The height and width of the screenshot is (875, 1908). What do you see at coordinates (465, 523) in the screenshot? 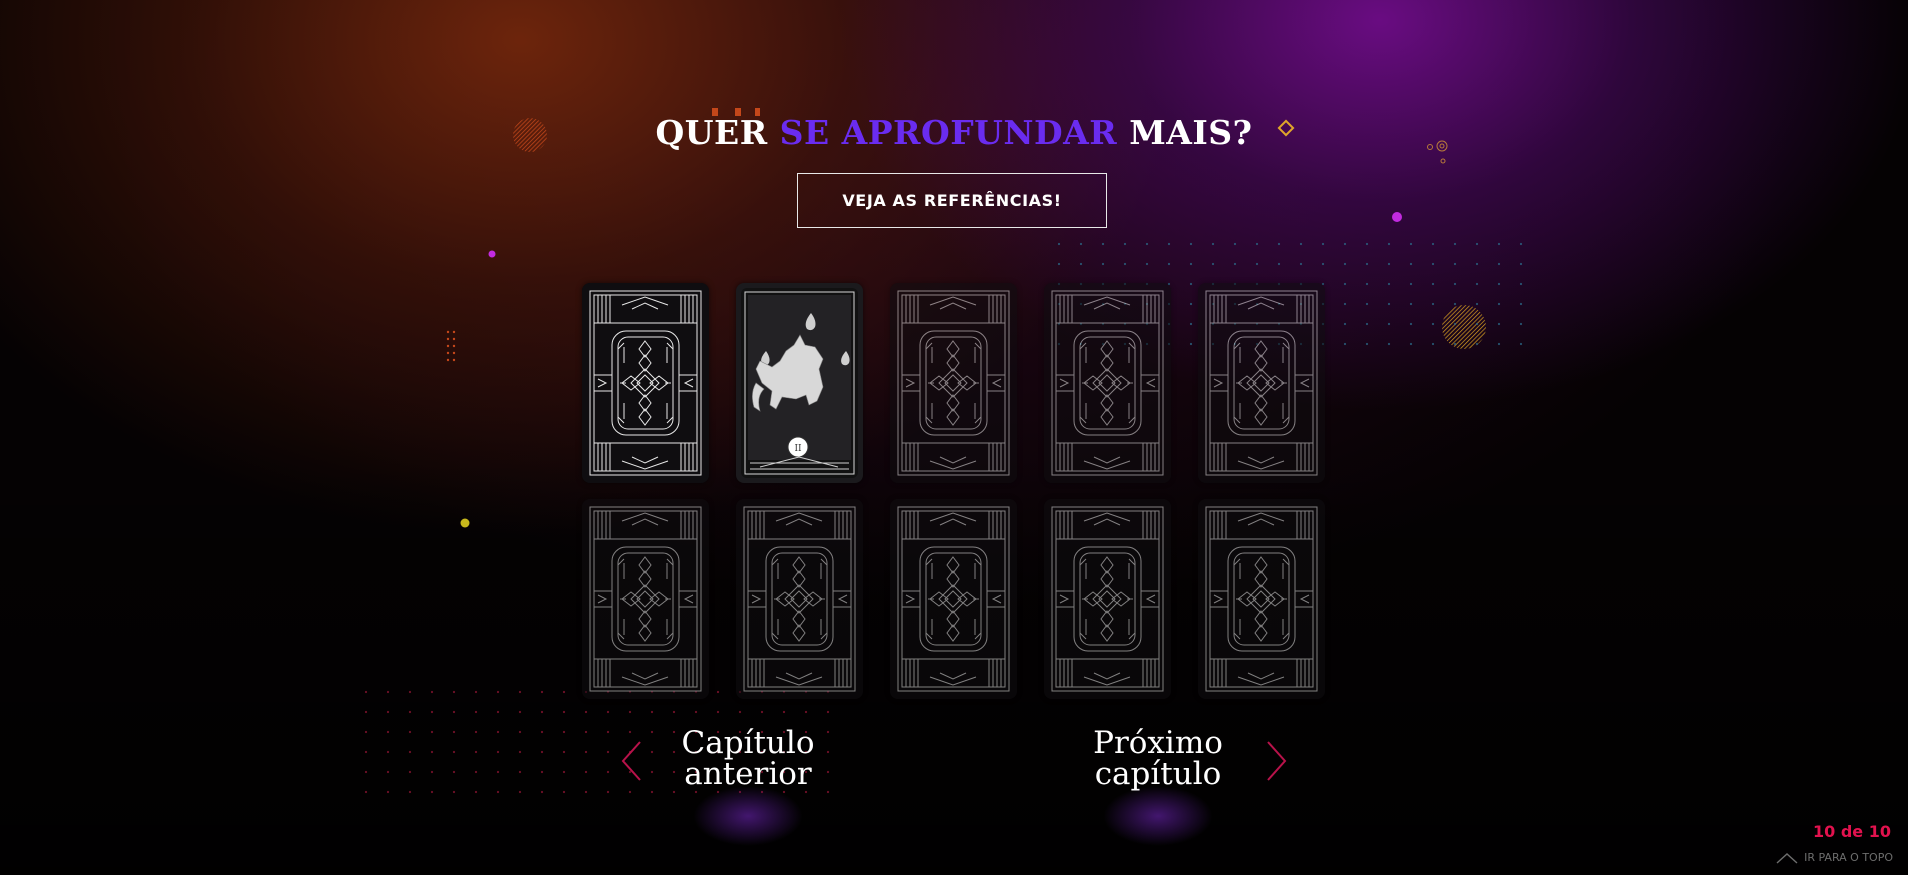
I see `decor-dot-yellow` at bounding box center [465, 523].